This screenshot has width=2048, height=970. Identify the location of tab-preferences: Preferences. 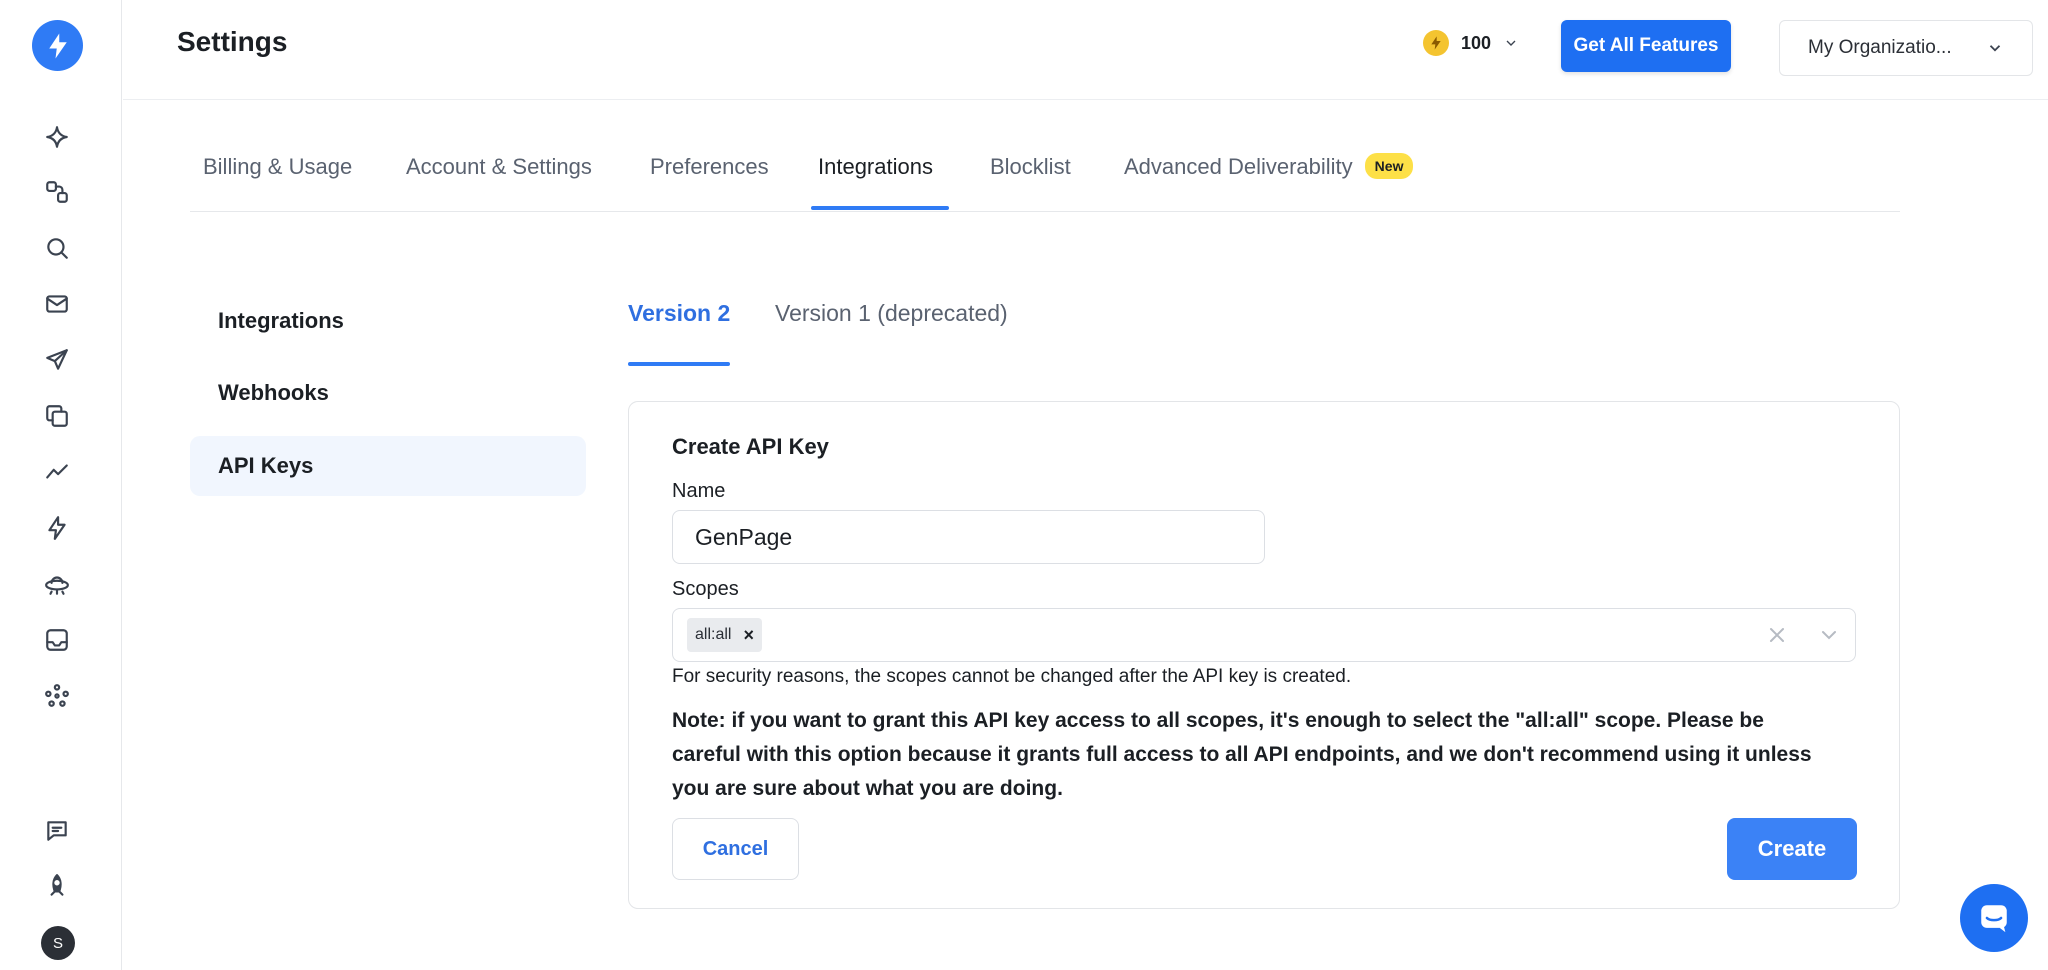
(709, 167).